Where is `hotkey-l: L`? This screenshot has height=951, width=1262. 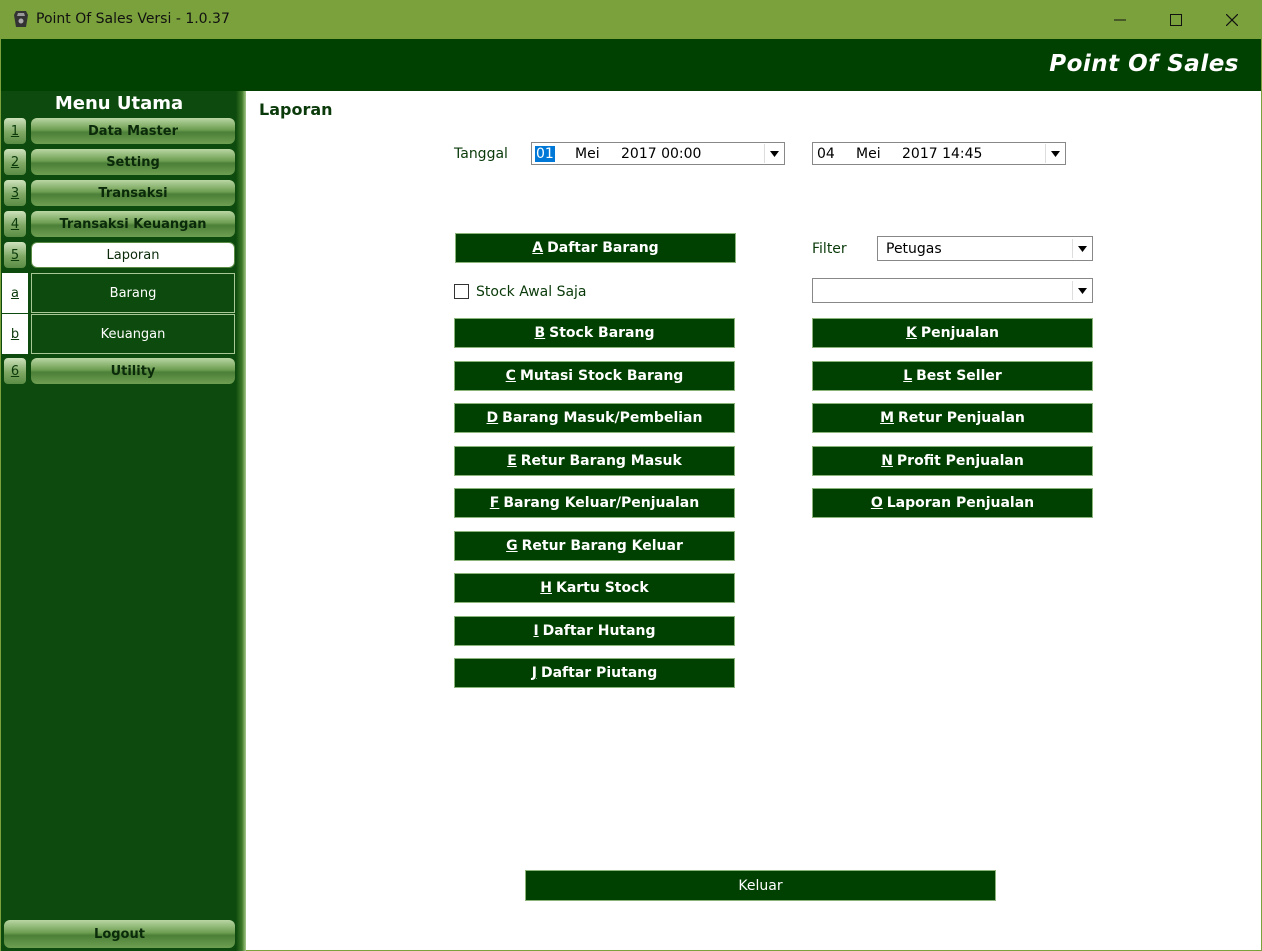
hotkey-l: L is located at coordinates (908, 376).